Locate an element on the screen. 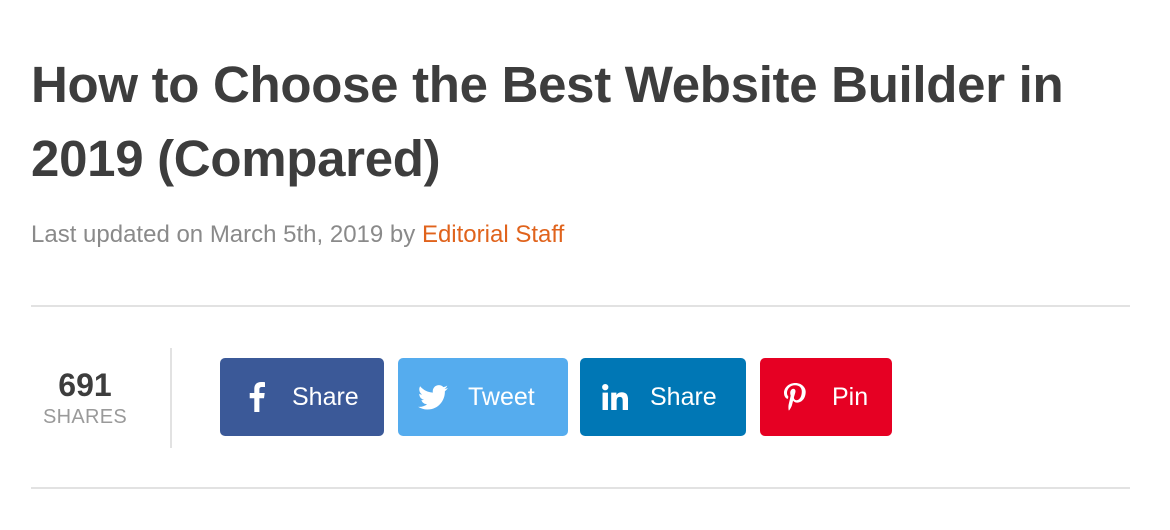 The image size is (1170, 530). share-count: 691 SHARES is located at coordinates (85, 398).